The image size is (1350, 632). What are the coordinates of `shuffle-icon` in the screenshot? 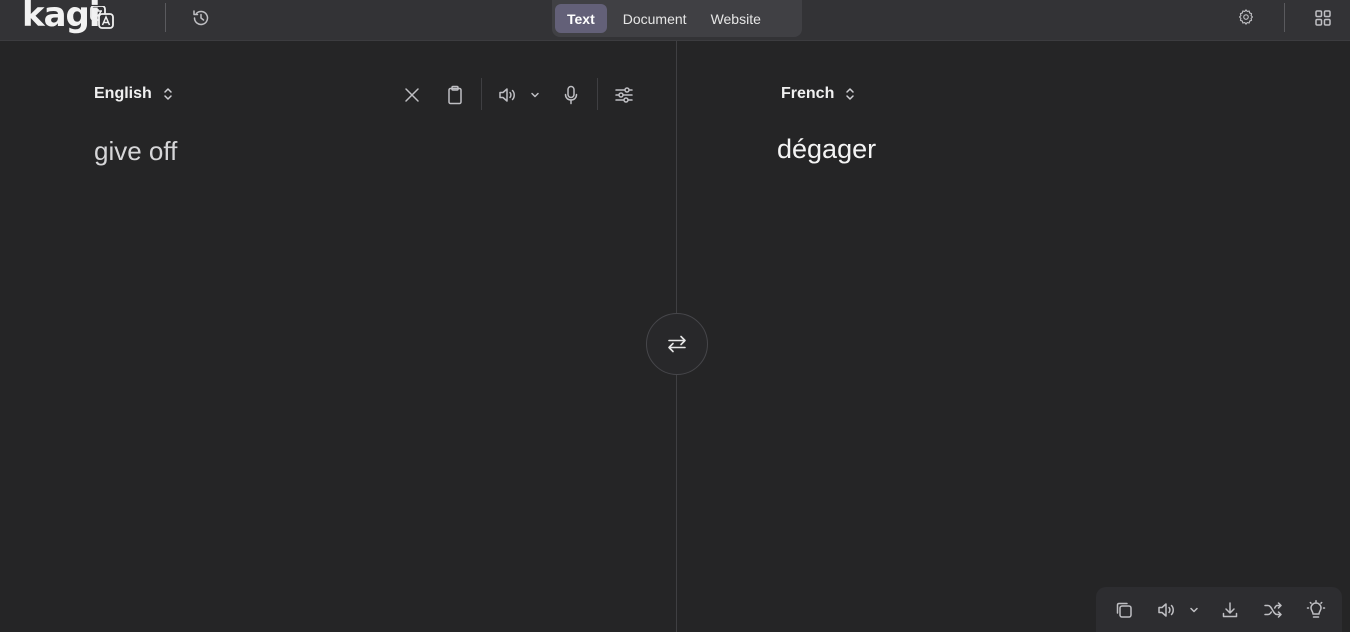 It's located at (1273, 610).